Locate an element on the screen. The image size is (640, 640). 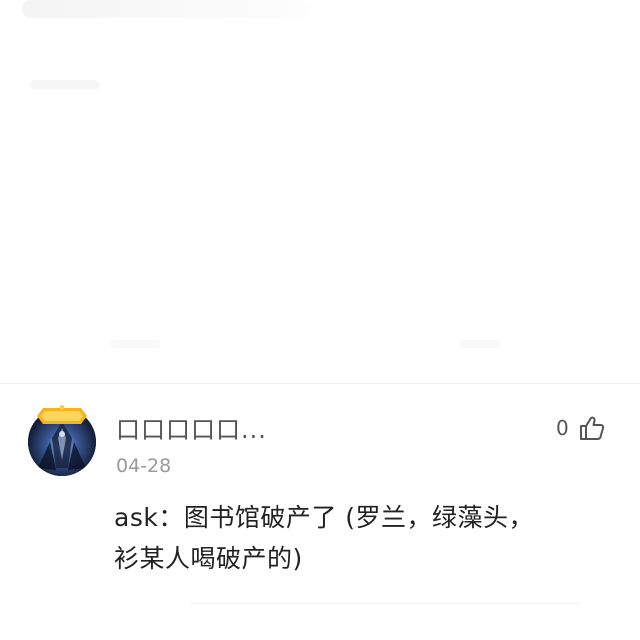
like-area: 0 is located at coordinates (580, 428).